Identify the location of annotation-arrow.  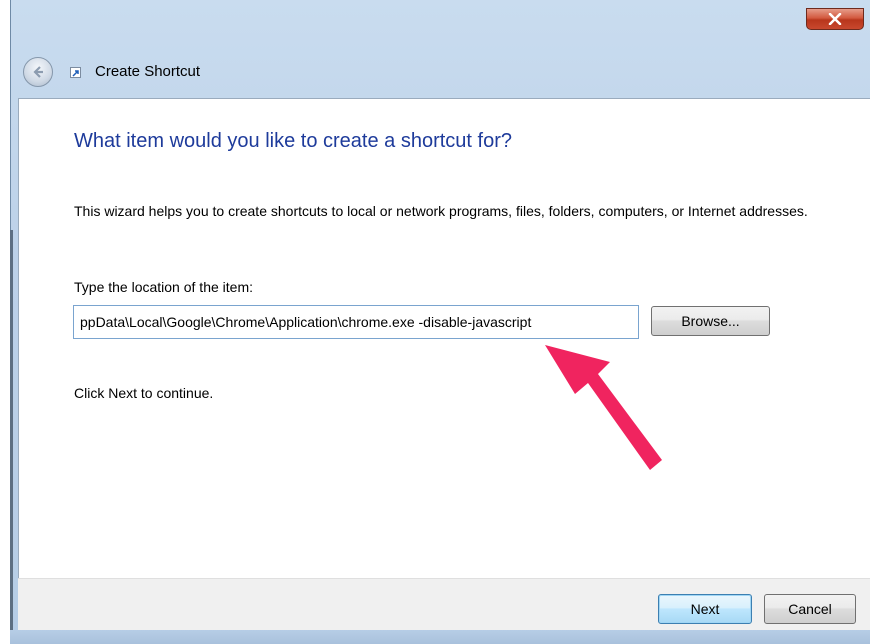
(603, 407).